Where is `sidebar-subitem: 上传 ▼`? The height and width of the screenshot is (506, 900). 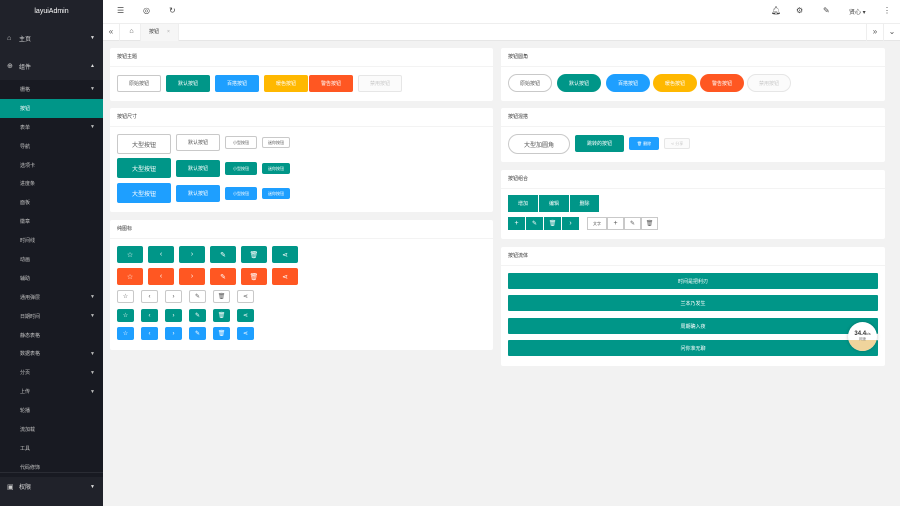 sidebar-subitem: 上传 ▼ is located at coordinates (51, 392).